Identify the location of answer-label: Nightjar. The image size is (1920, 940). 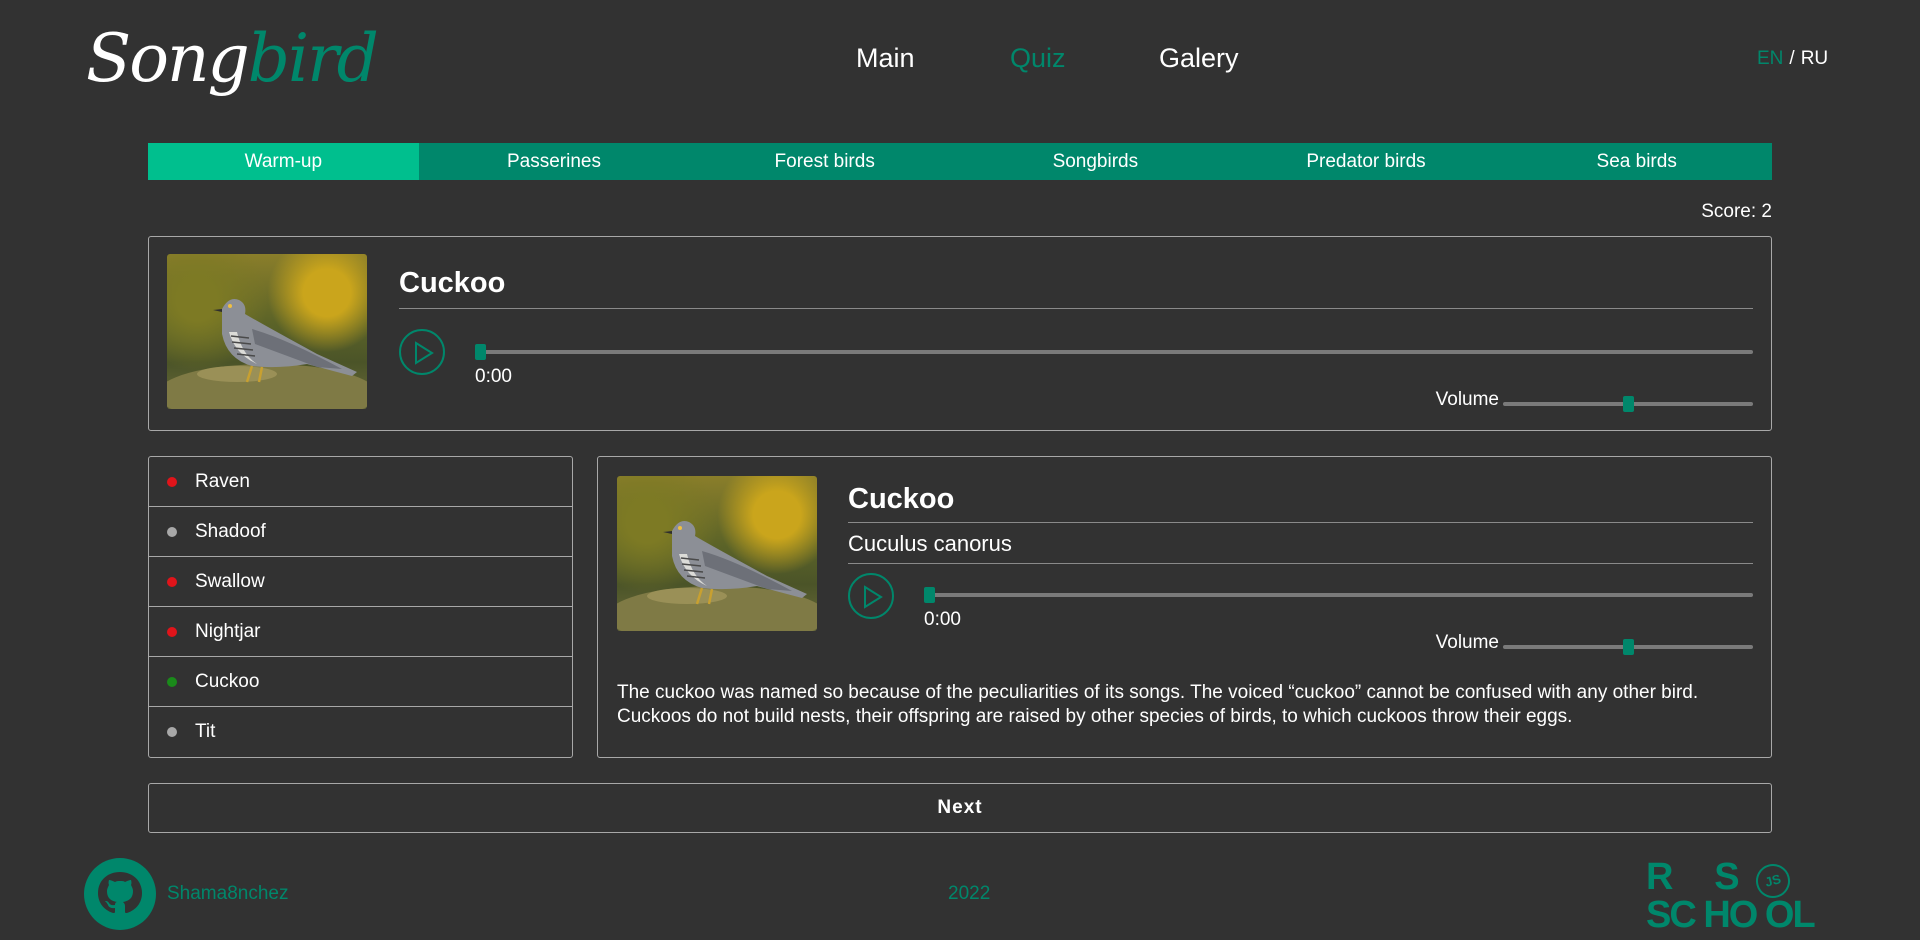
(228, 631).